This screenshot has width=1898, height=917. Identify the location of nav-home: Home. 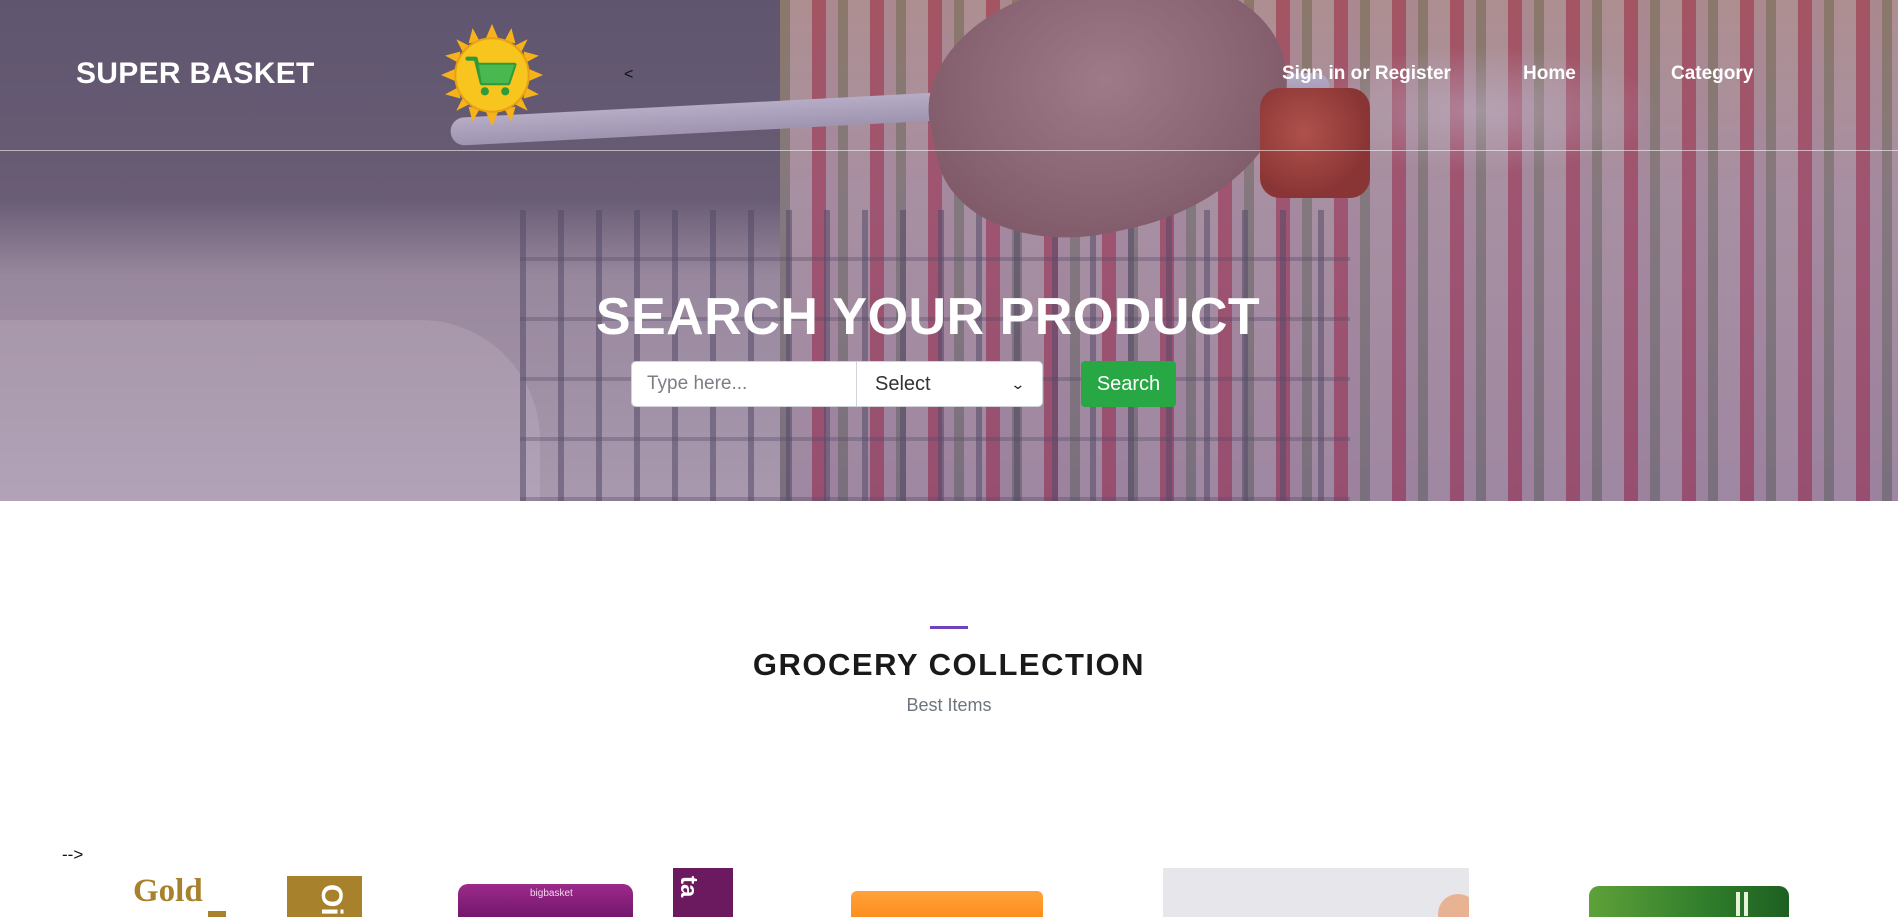
(1549, 74).